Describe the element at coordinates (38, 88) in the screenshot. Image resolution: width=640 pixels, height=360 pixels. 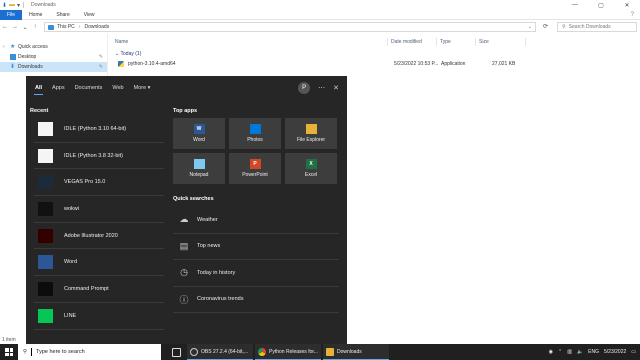
I see `tab-all: All` at that location.